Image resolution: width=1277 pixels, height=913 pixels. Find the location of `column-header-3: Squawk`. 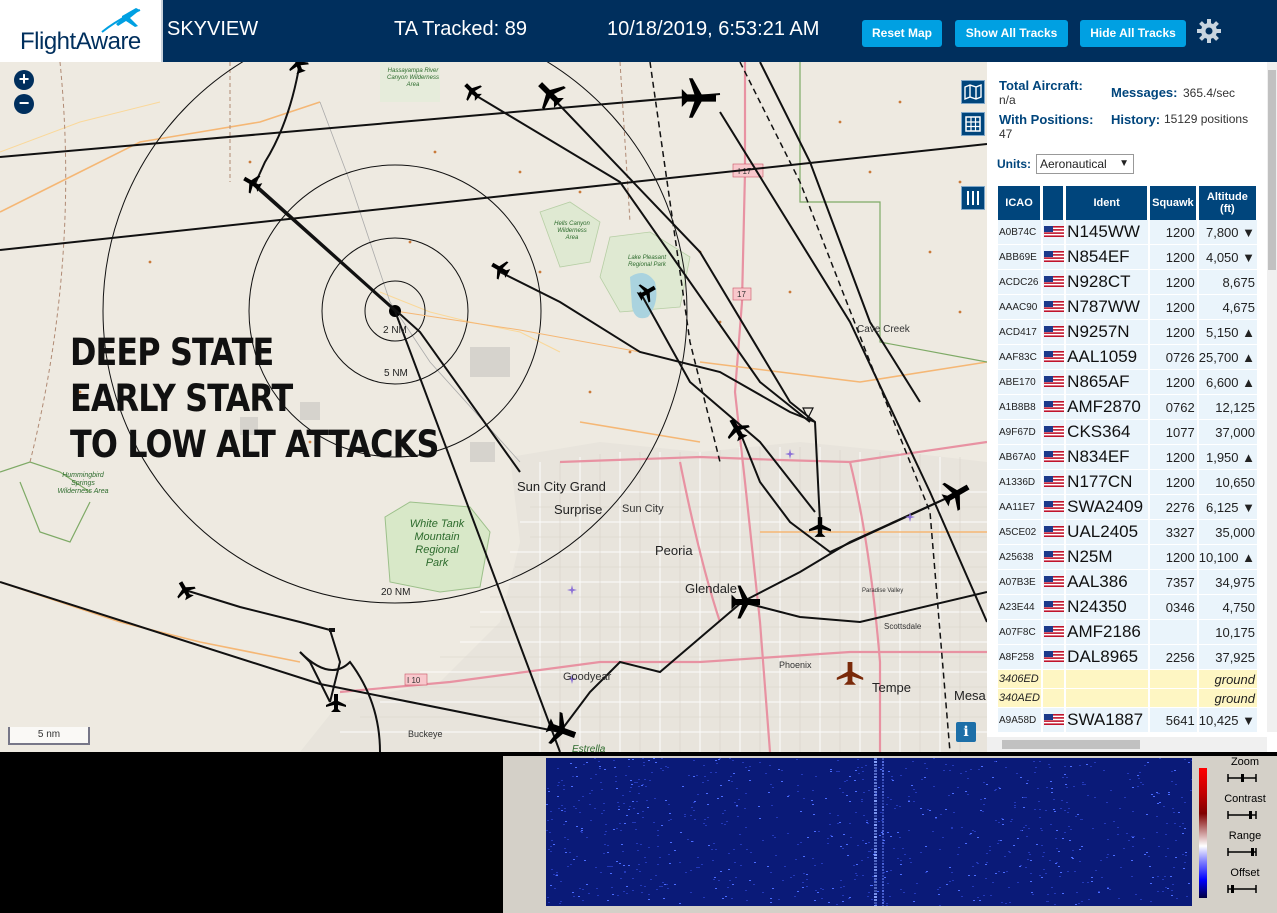

column-header-3: Squawk is located at coordinates (1173, 203).